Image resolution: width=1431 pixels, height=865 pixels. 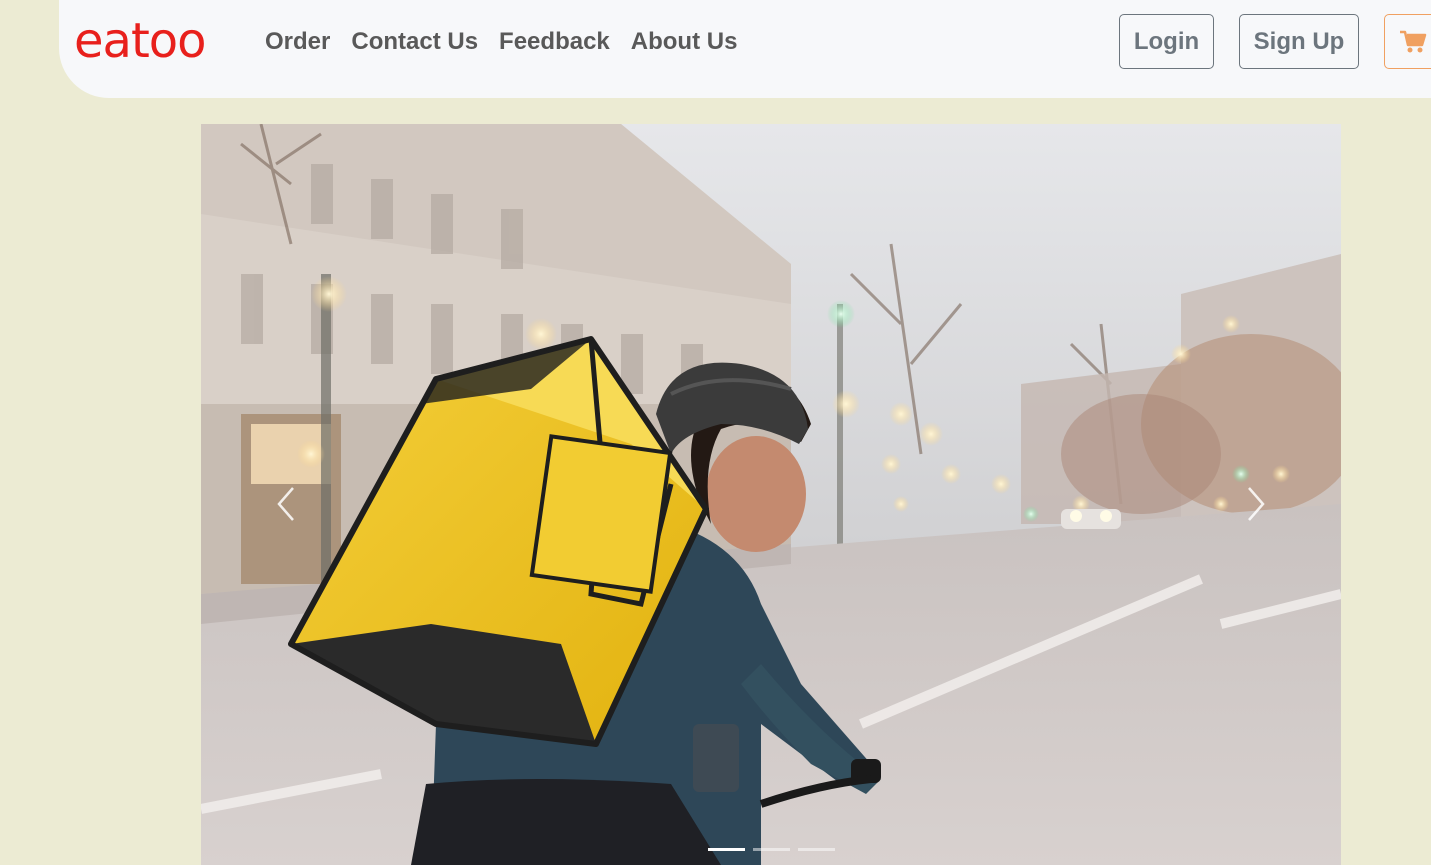 I want to click on nav-link-order: Order, so click(x=297, y=42).